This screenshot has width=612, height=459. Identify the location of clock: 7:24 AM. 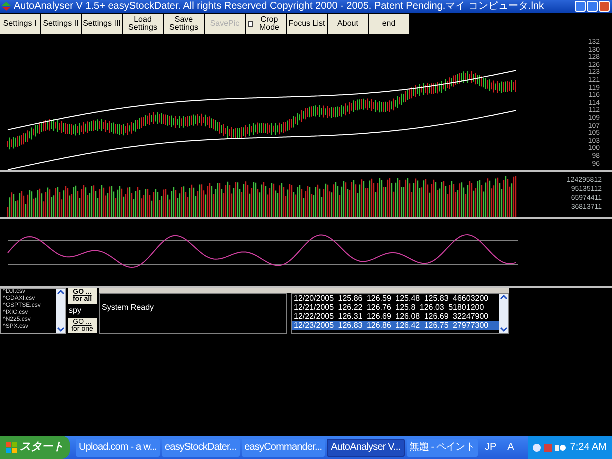
(588, 448).